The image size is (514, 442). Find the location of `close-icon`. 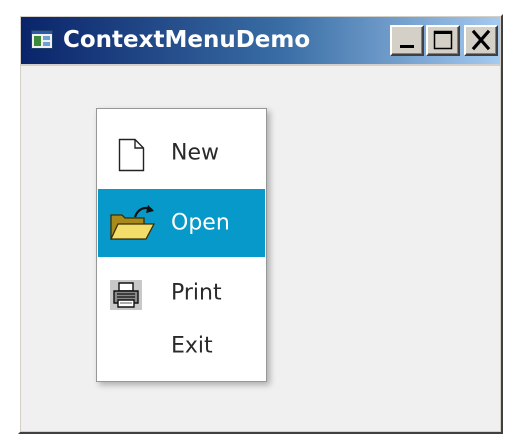

close-icon is located at coordinates (481, 40).